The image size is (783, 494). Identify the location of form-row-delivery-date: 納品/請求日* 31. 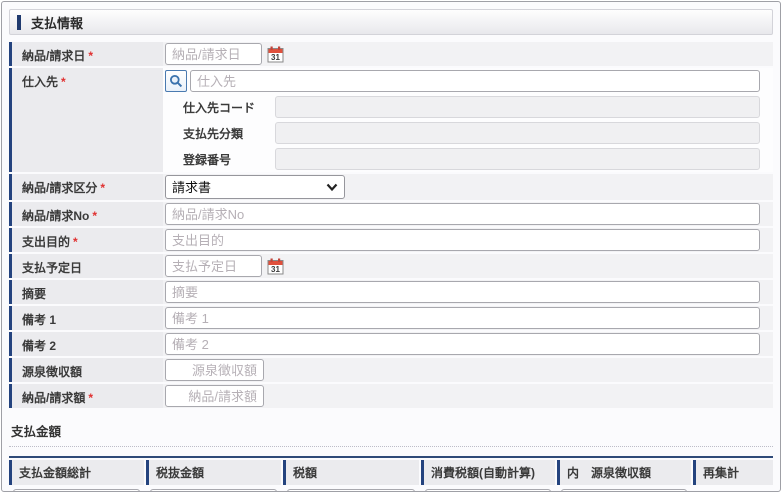
(391, 54).